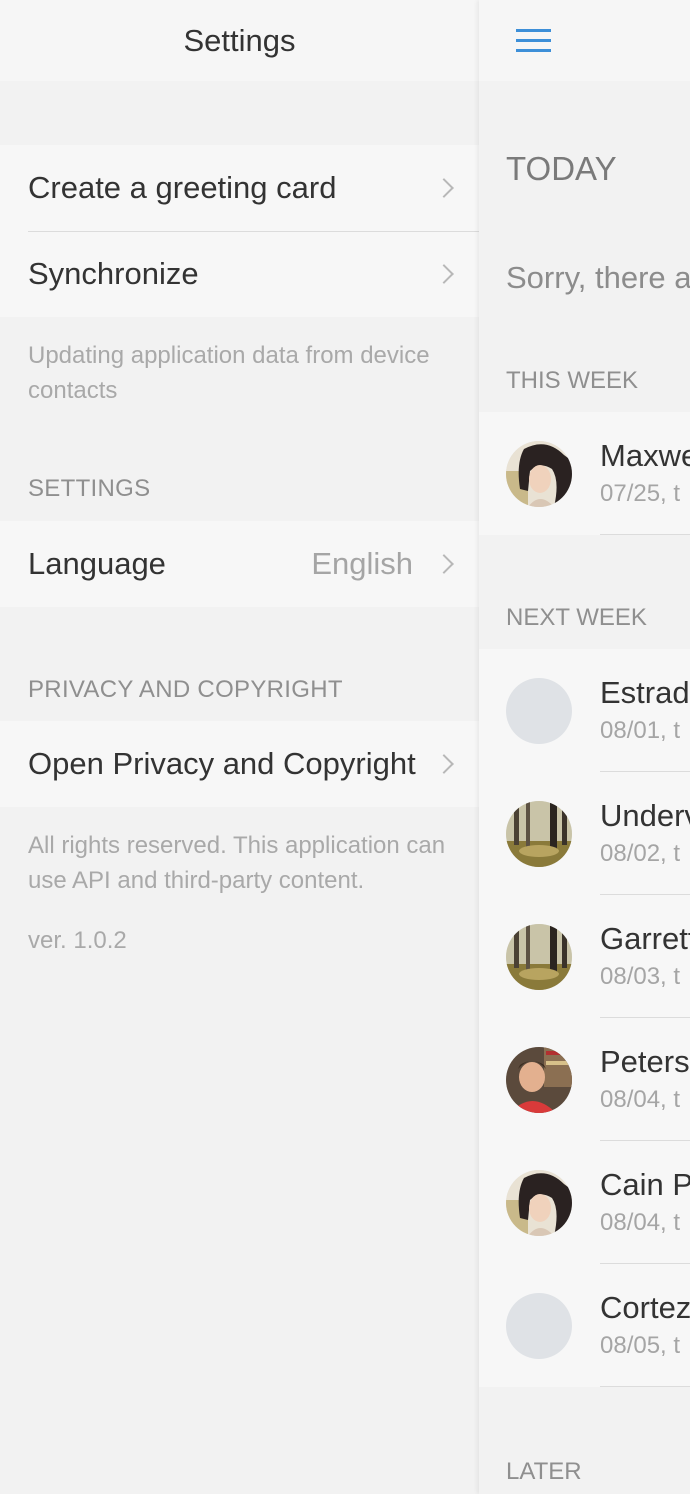 Image resolution: width=690 pixels, height=1494 pixels. I want to click on next-week-label: NEXT WEEK, so click(576, 617).